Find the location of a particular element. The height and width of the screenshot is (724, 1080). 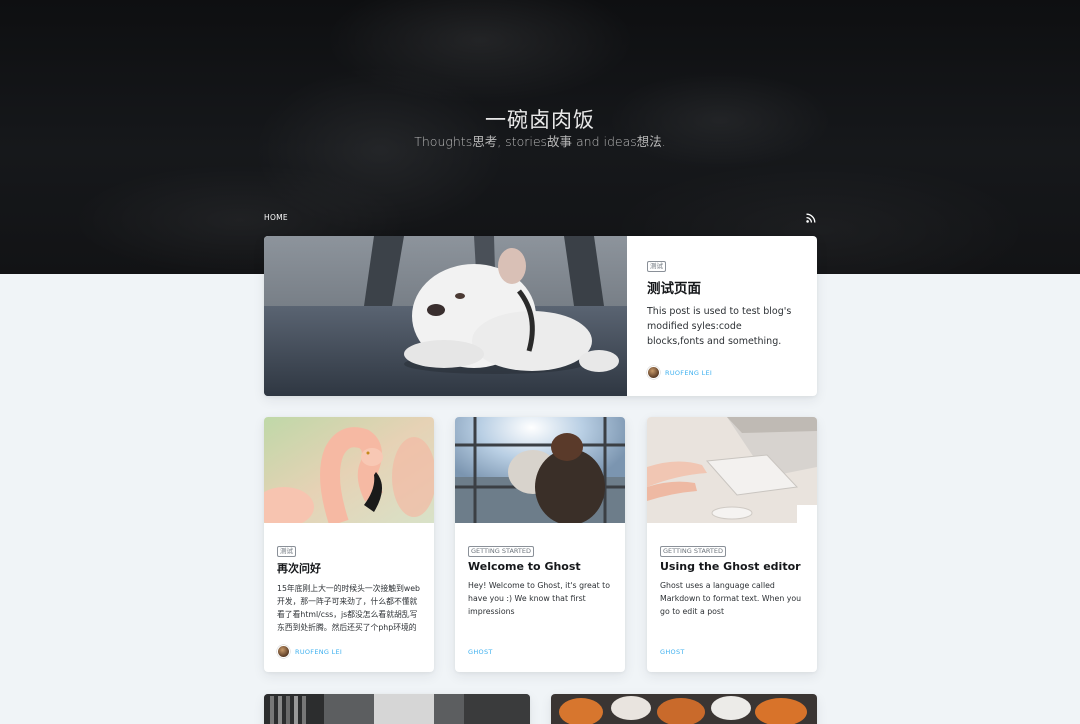

rss-icon is located at coordinates (811, 218).